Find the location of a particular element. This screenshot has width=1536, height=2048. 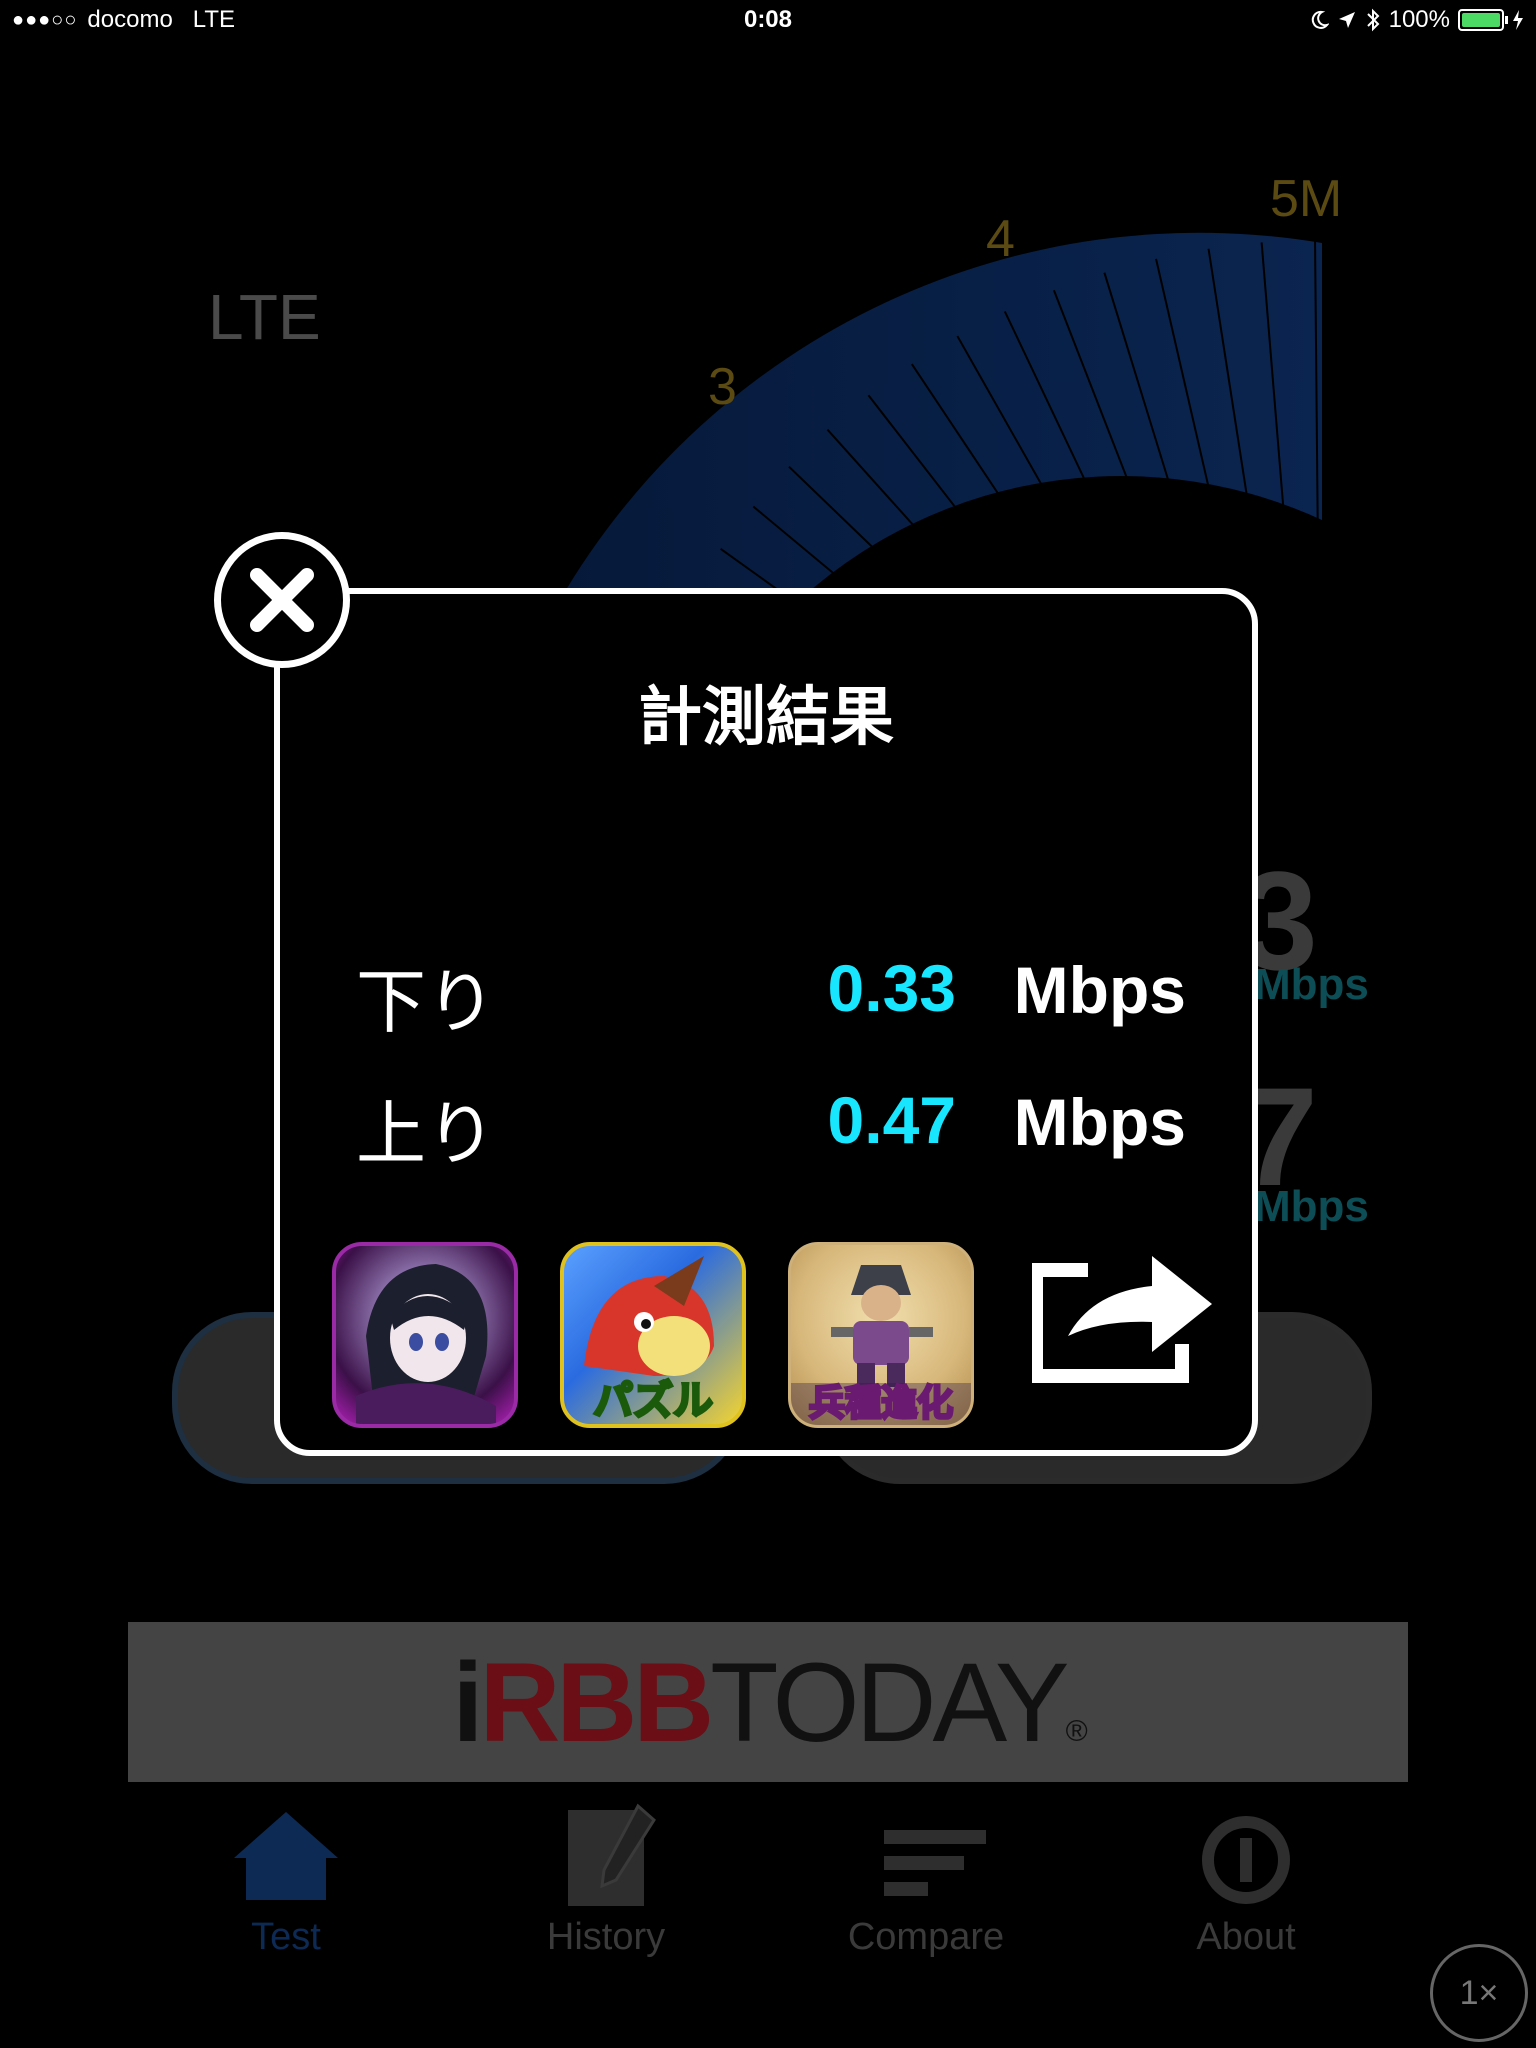

upload-row: 上り 0.47 Mbps is located at coordinates (771, 1126).